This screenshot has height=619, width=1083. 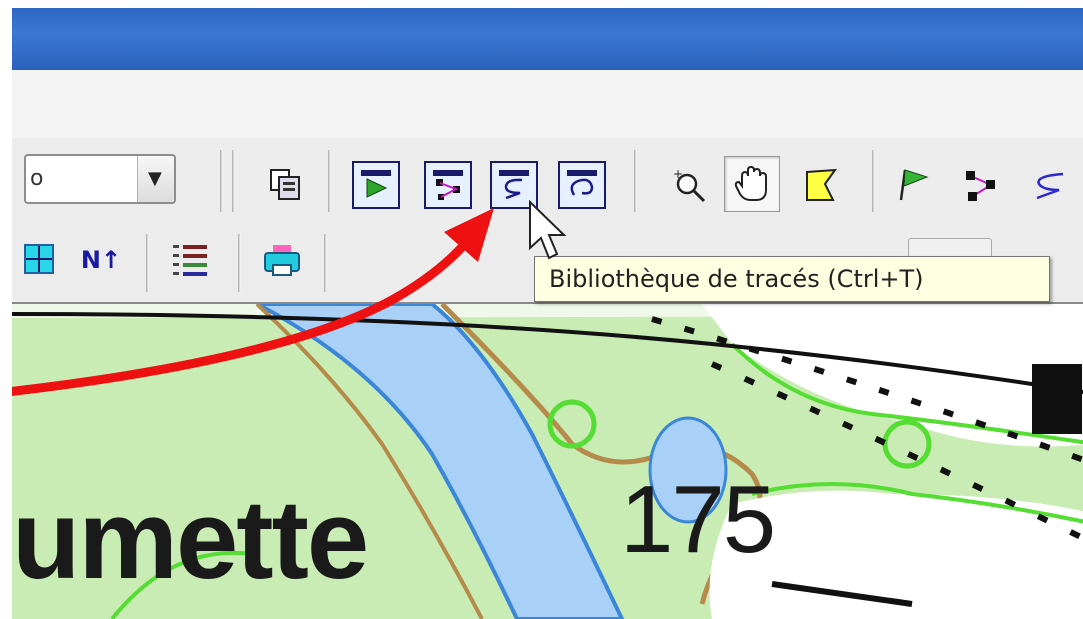 What do you see at coordinates (253, 302) in the screenshot?
I see `annotation-arrow` at bounding box center [253, 302].